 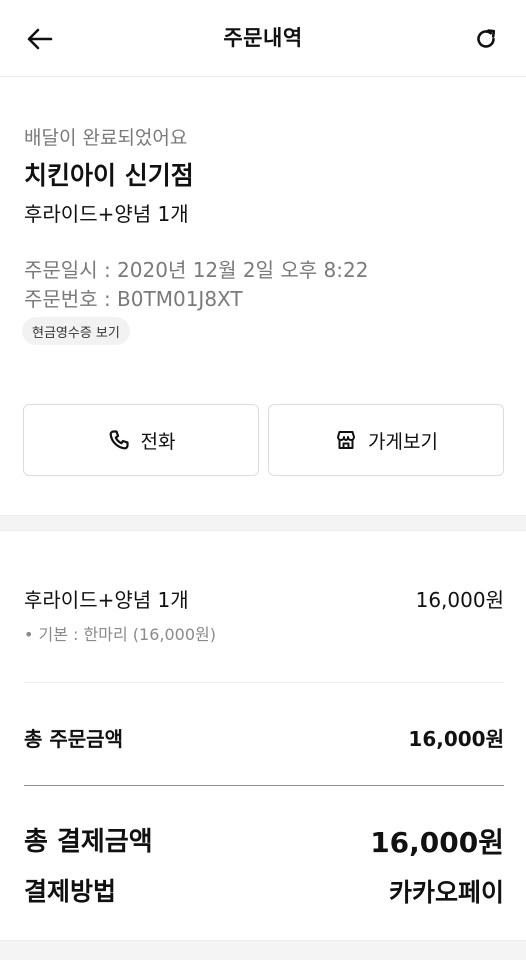 I want to click on view-store-button: 가게보기, so click(x=386, y=440).